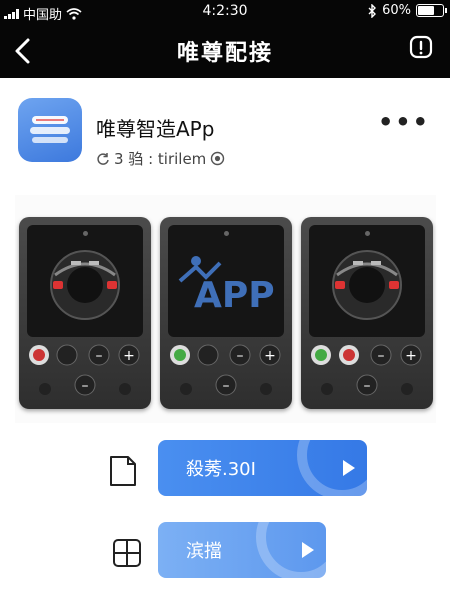  What do you see at coordinates (127, 553) in the screenshot?
I see `grid-icon` at bounding box center [127, 553].